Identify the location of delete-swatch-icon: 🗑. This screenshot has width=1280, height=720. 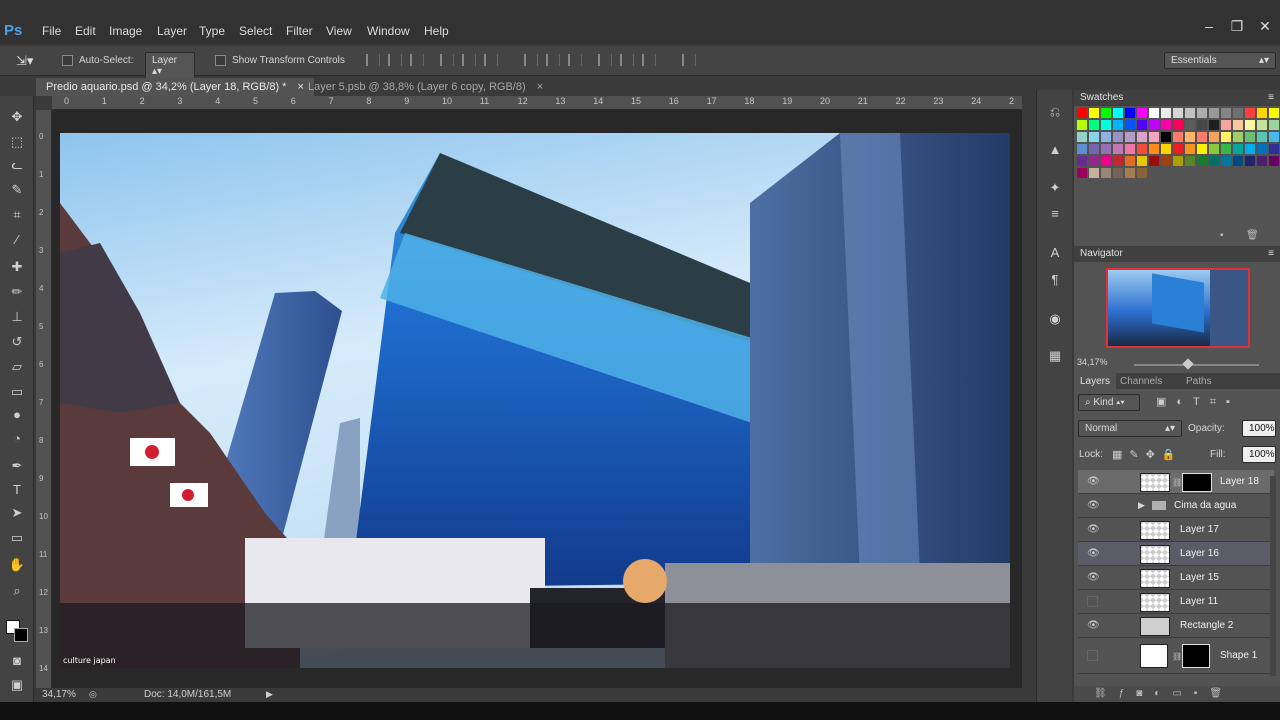
(1252, 235).